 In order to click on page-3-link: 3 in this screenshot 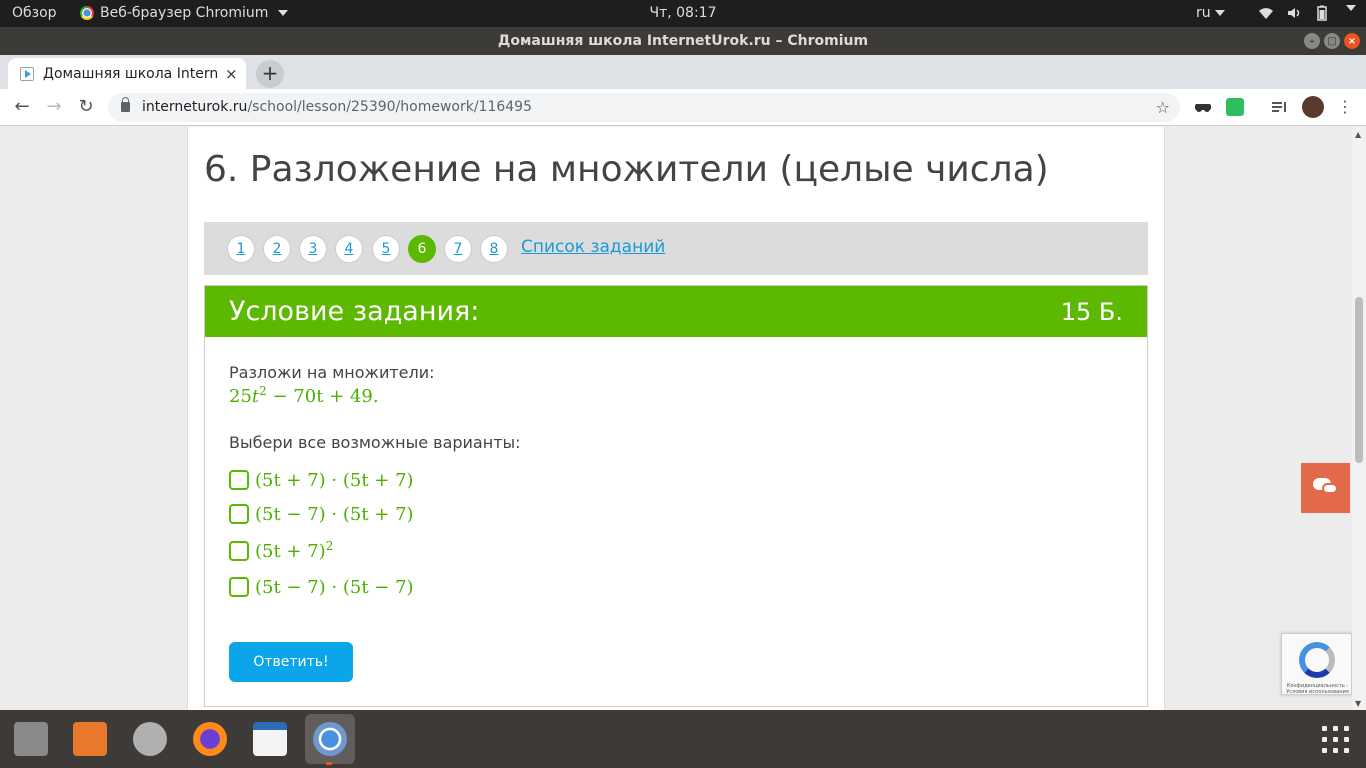, I will do `click(313, 249)`.